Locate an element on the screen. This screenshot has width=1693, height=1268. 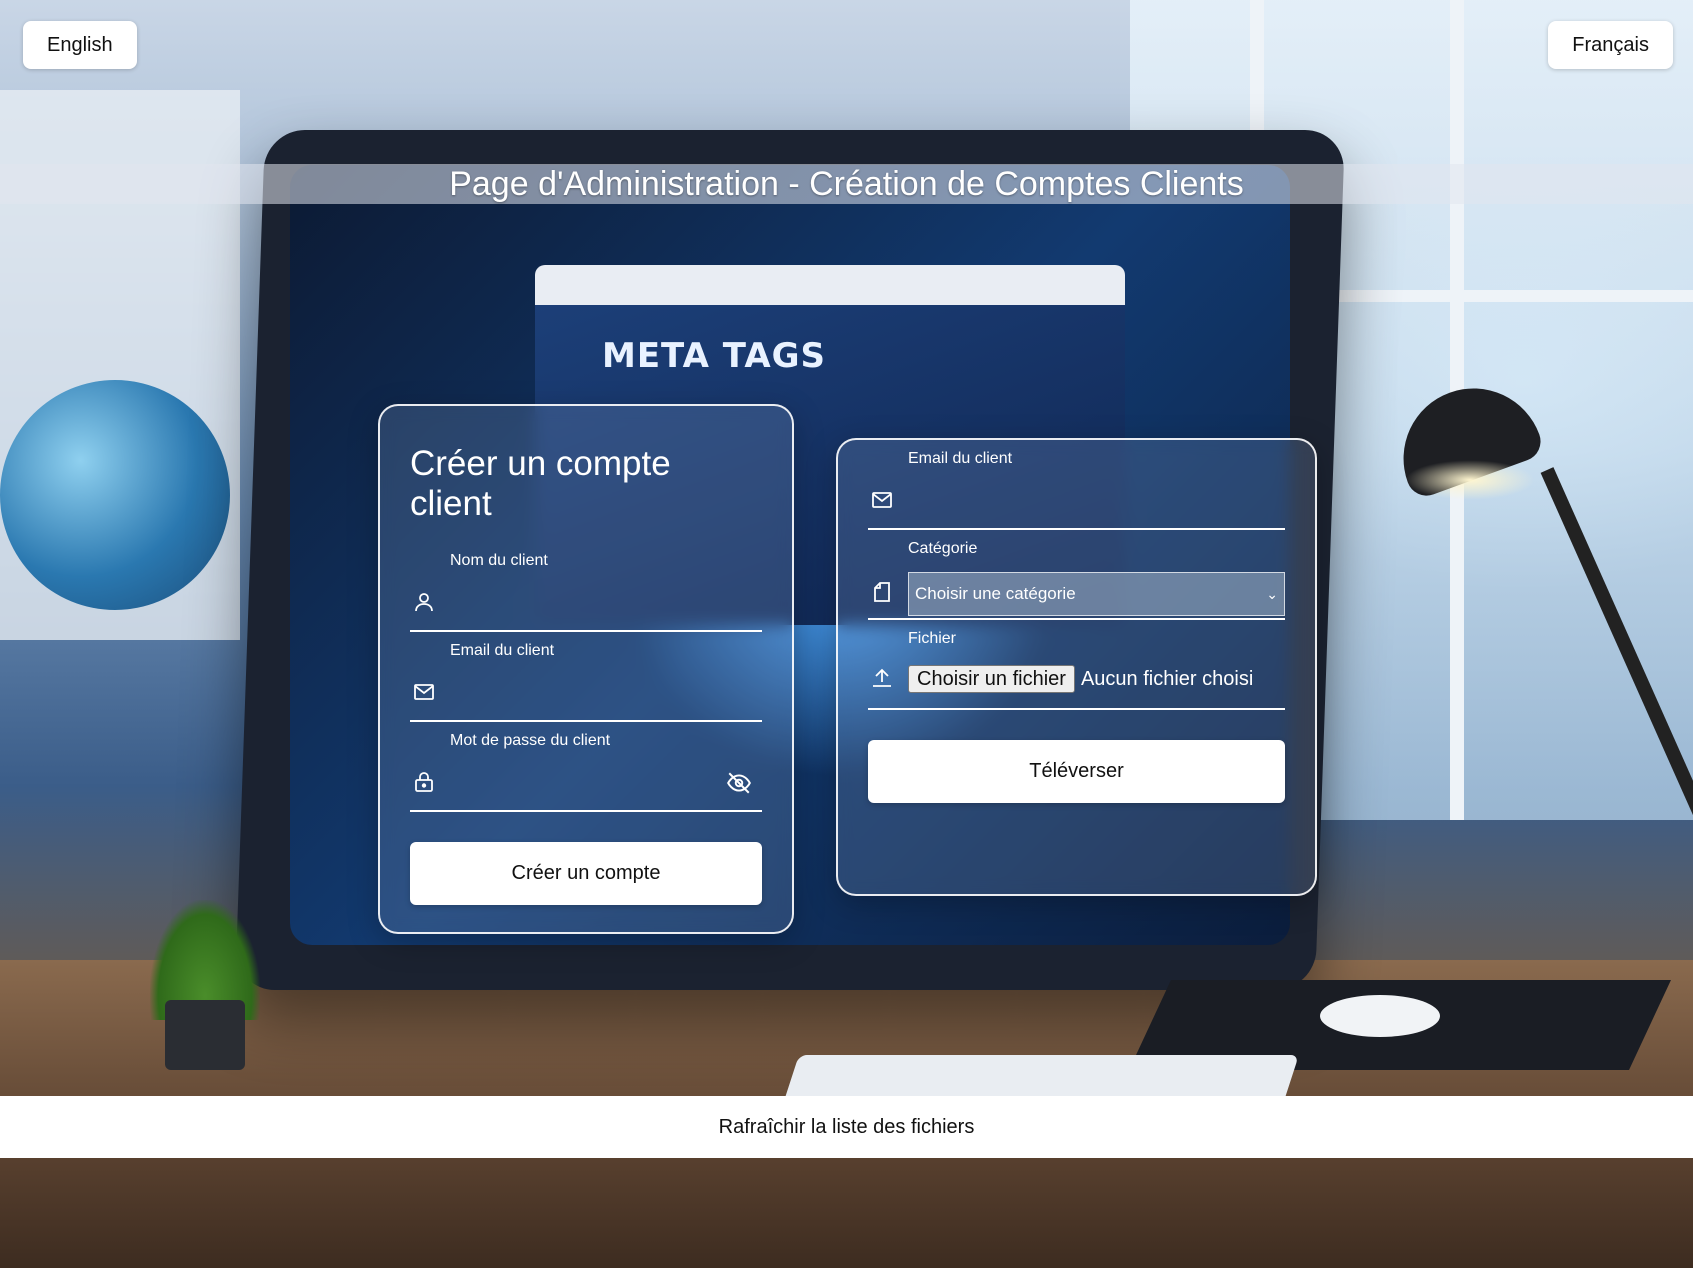
client-password-field: Mot de passe du client is located at coordinates (586, 767).